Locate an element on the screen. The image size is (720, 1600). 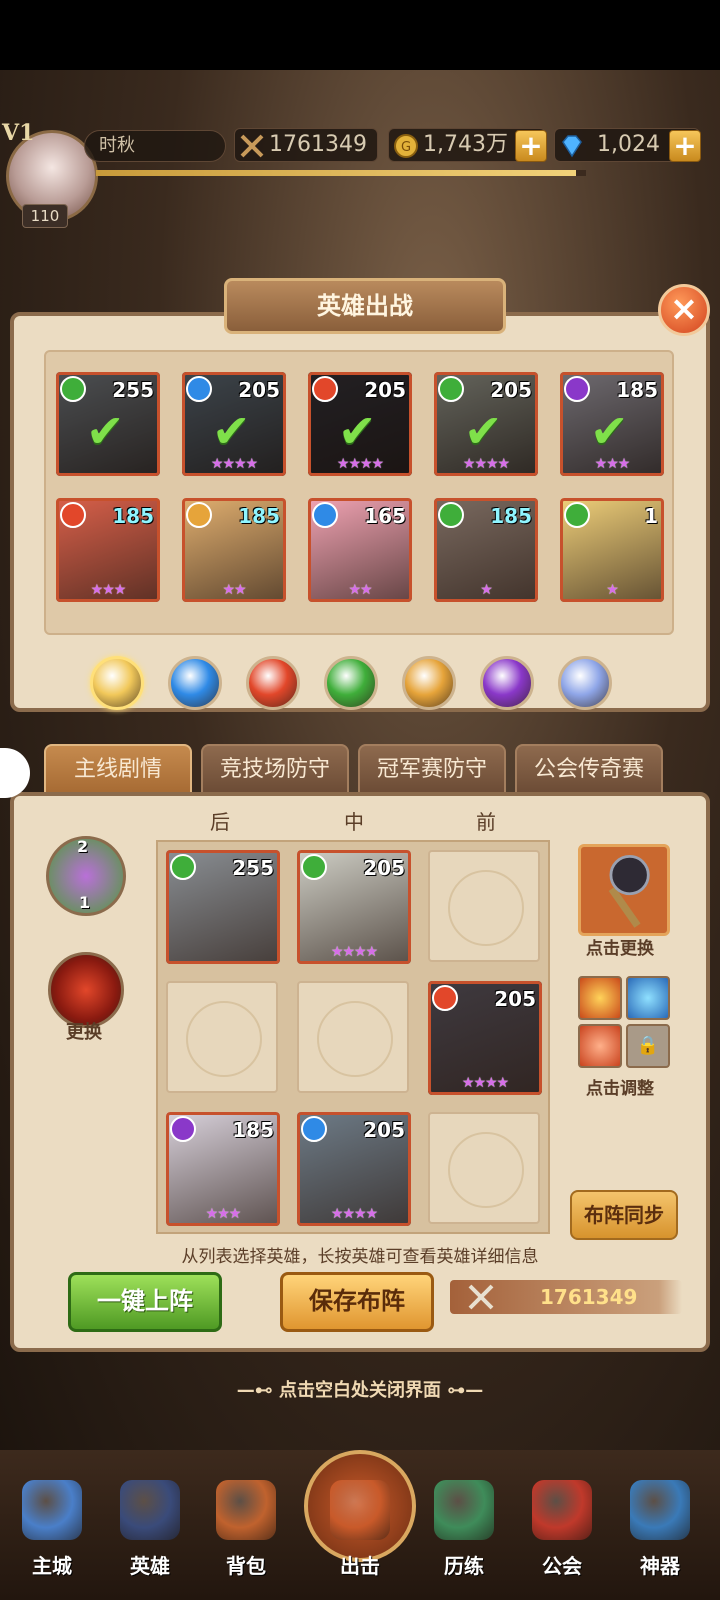
filter-light-icon is located at coordinates (429, 683).